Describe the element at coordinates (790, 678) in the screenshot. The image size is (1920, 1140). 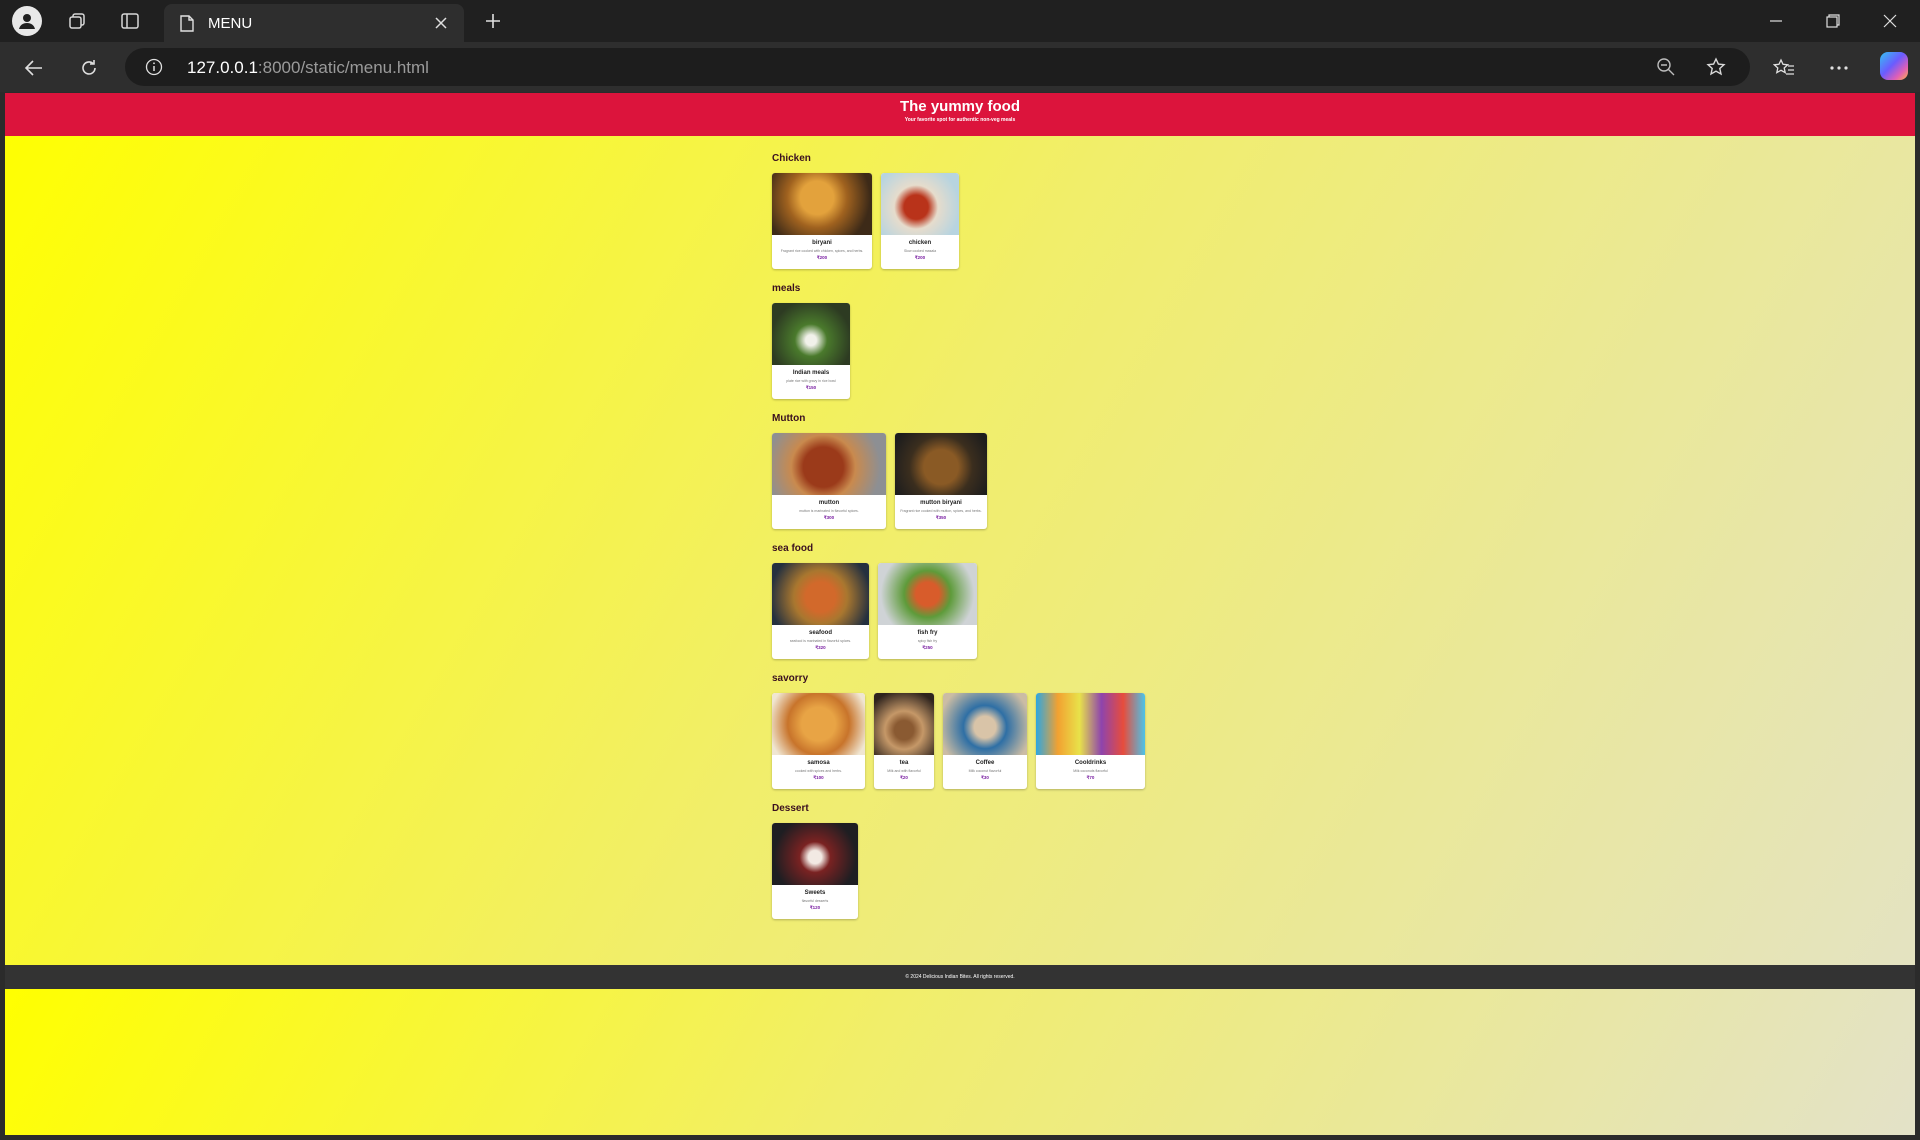
I see `category-title: savorry` at that location.